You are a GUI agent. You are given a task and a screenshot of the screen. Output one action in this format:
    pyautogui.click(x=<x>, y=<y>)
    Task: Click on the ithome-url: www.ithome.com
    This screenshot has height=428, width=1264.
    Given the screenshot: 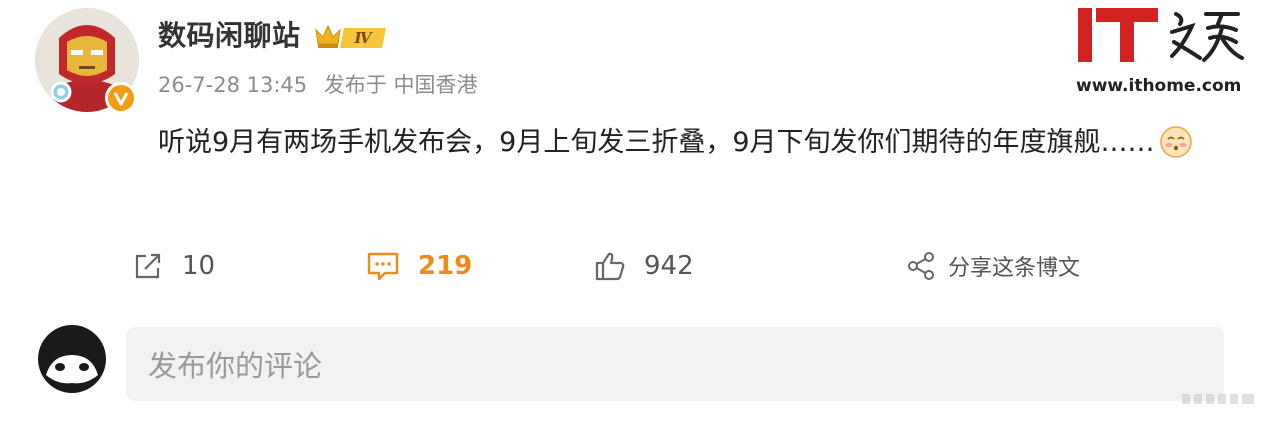 What is the action you would take?
    pyautogui.click(x=1159, y=86)
    